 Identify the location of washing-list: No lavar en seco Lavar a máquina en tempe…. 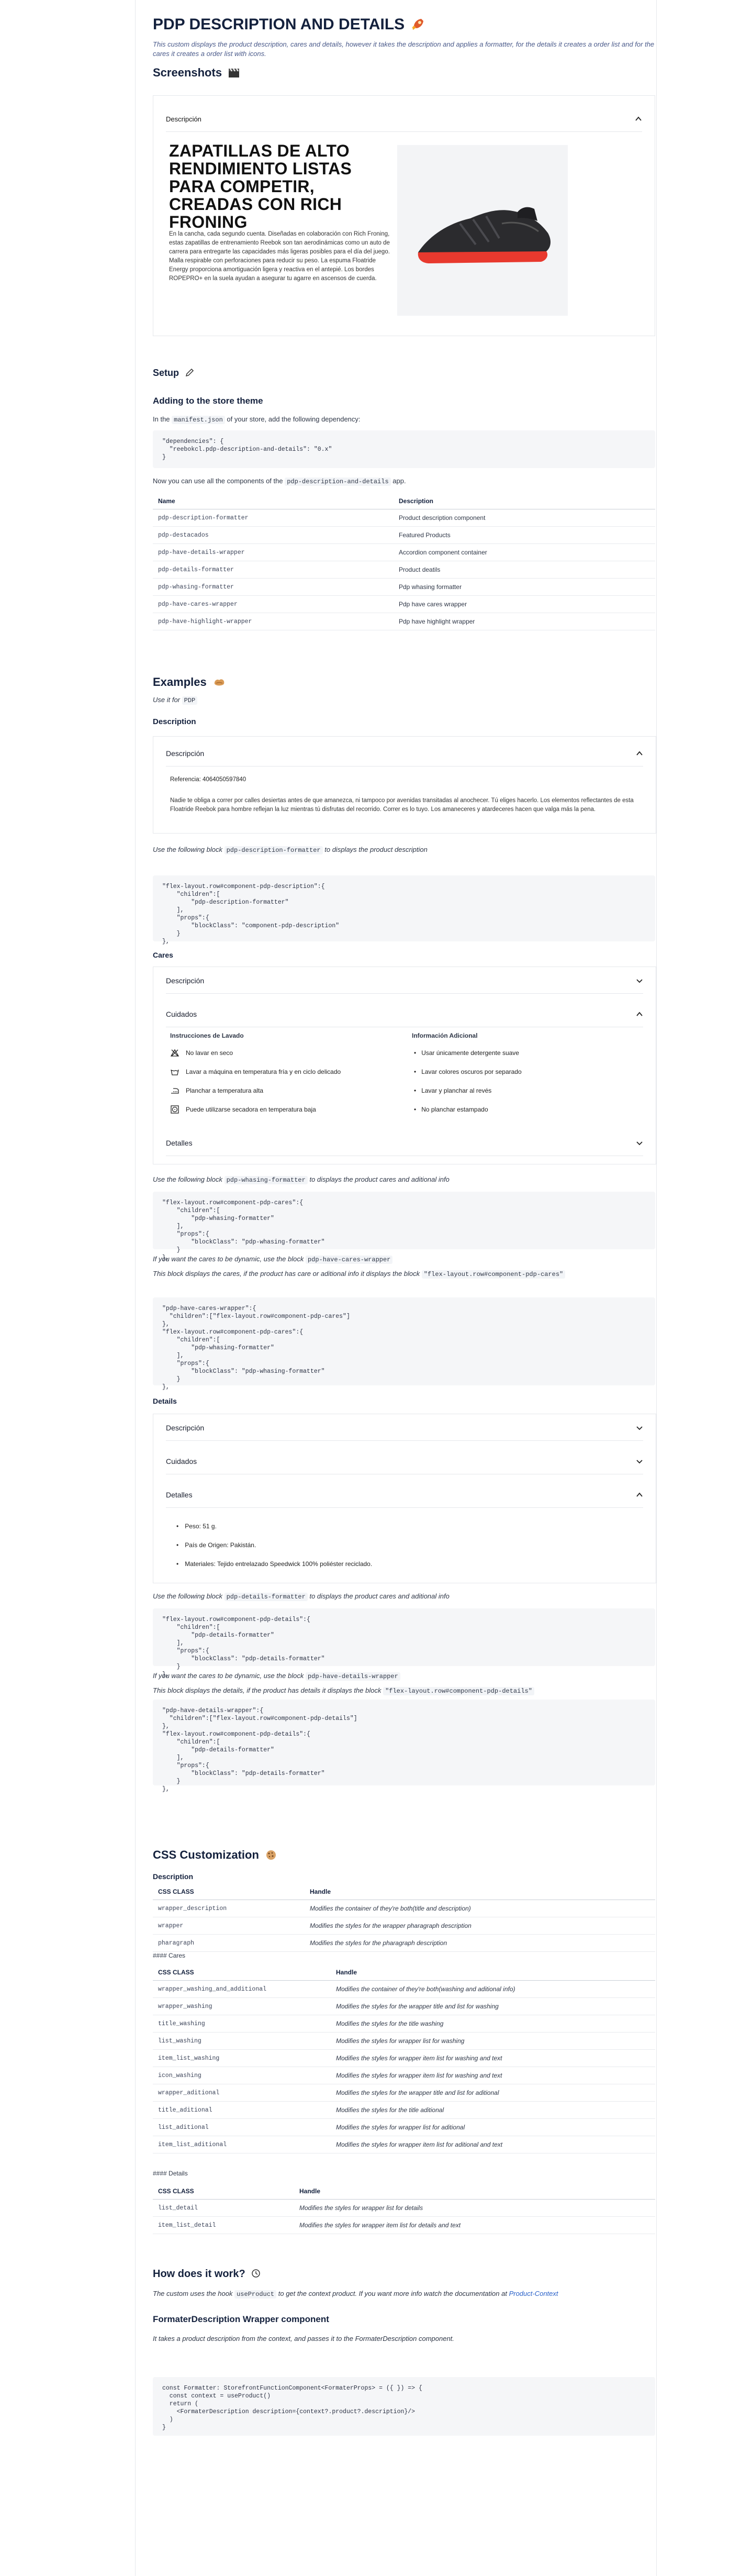
(280, 1081).